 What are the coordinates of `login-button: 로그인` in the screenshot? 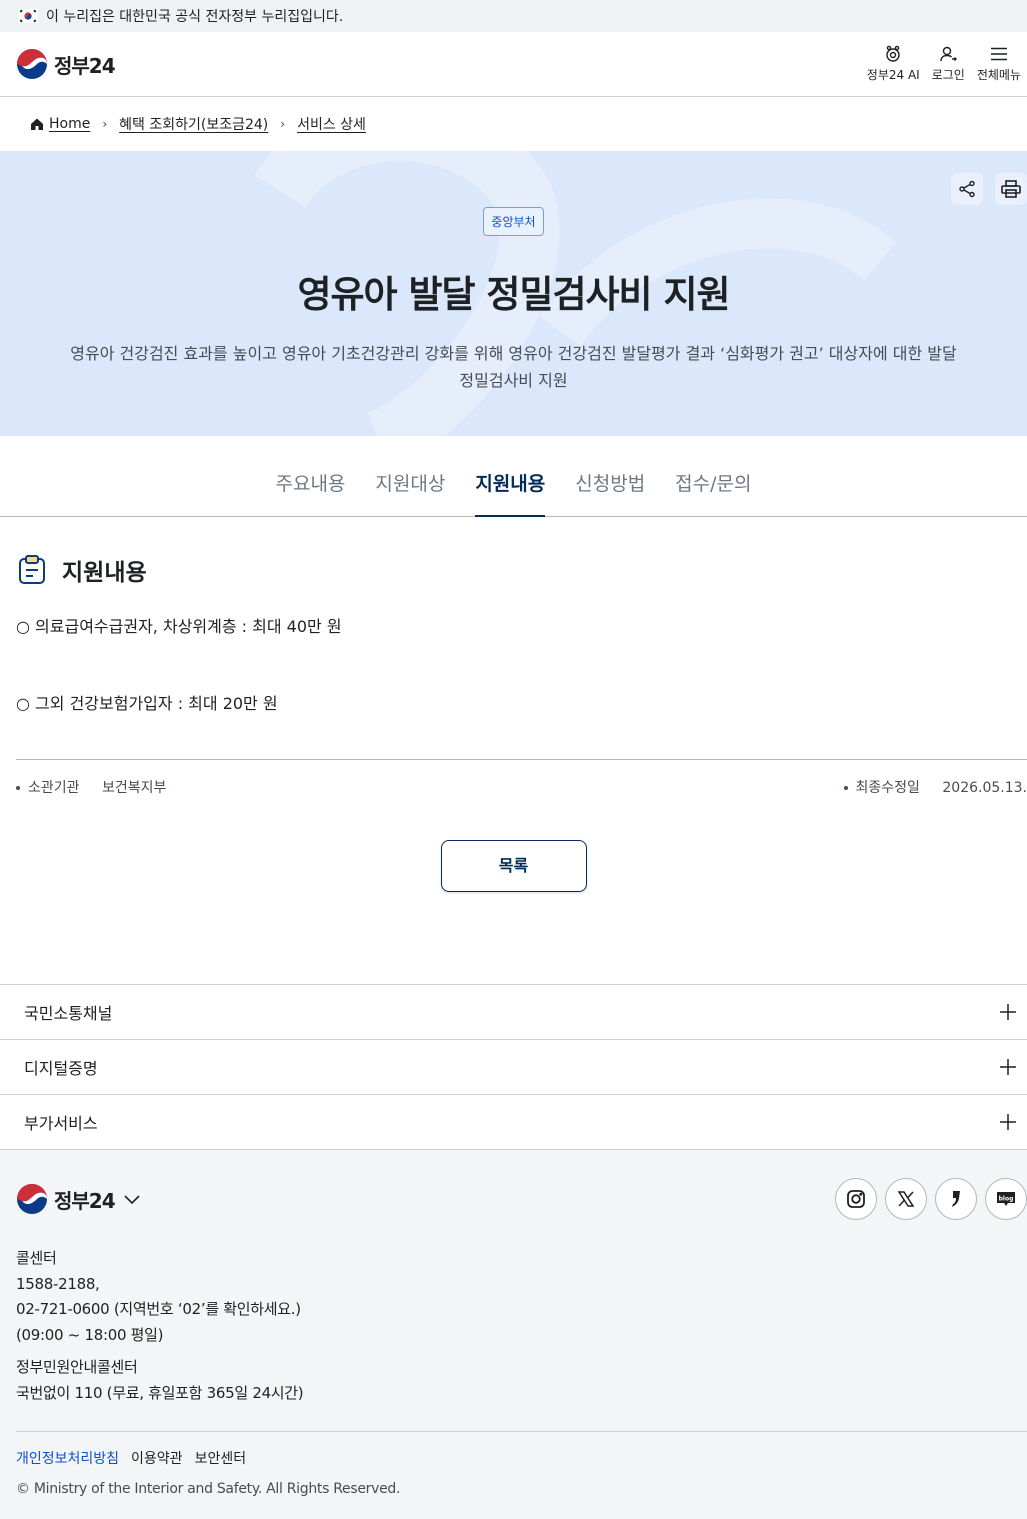 It's located at (948, 64).